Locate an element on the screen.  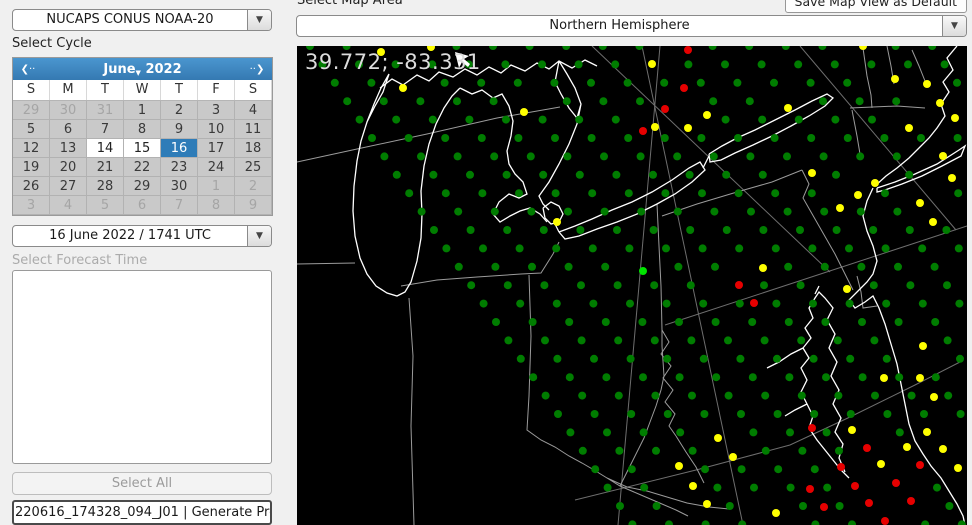
product-dropdown-value: NUCAPS CONUS NOAA-20 is located at coordinates (130, 20).